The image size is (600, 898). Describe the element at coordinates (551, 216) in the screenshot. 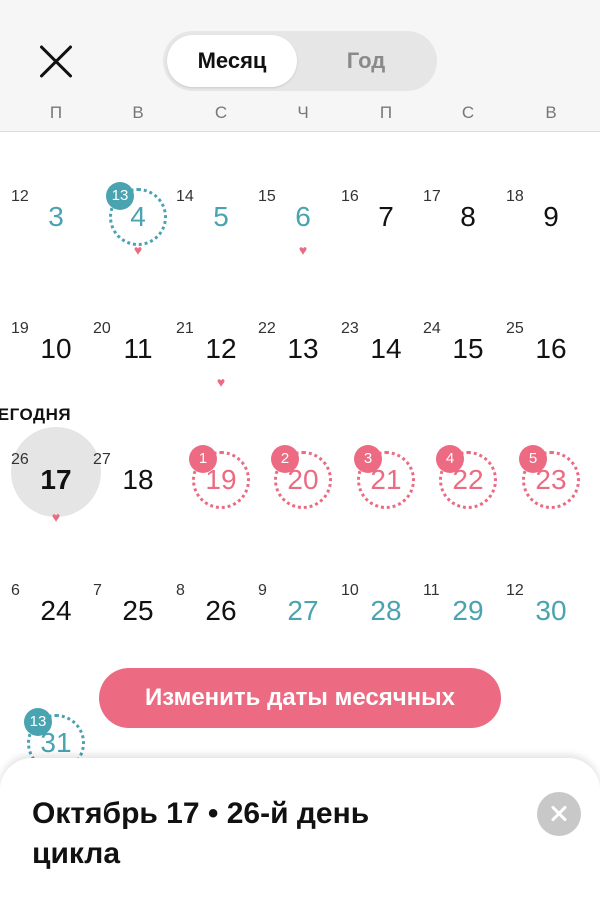

I see `calendar-date-number: 9` at that location.